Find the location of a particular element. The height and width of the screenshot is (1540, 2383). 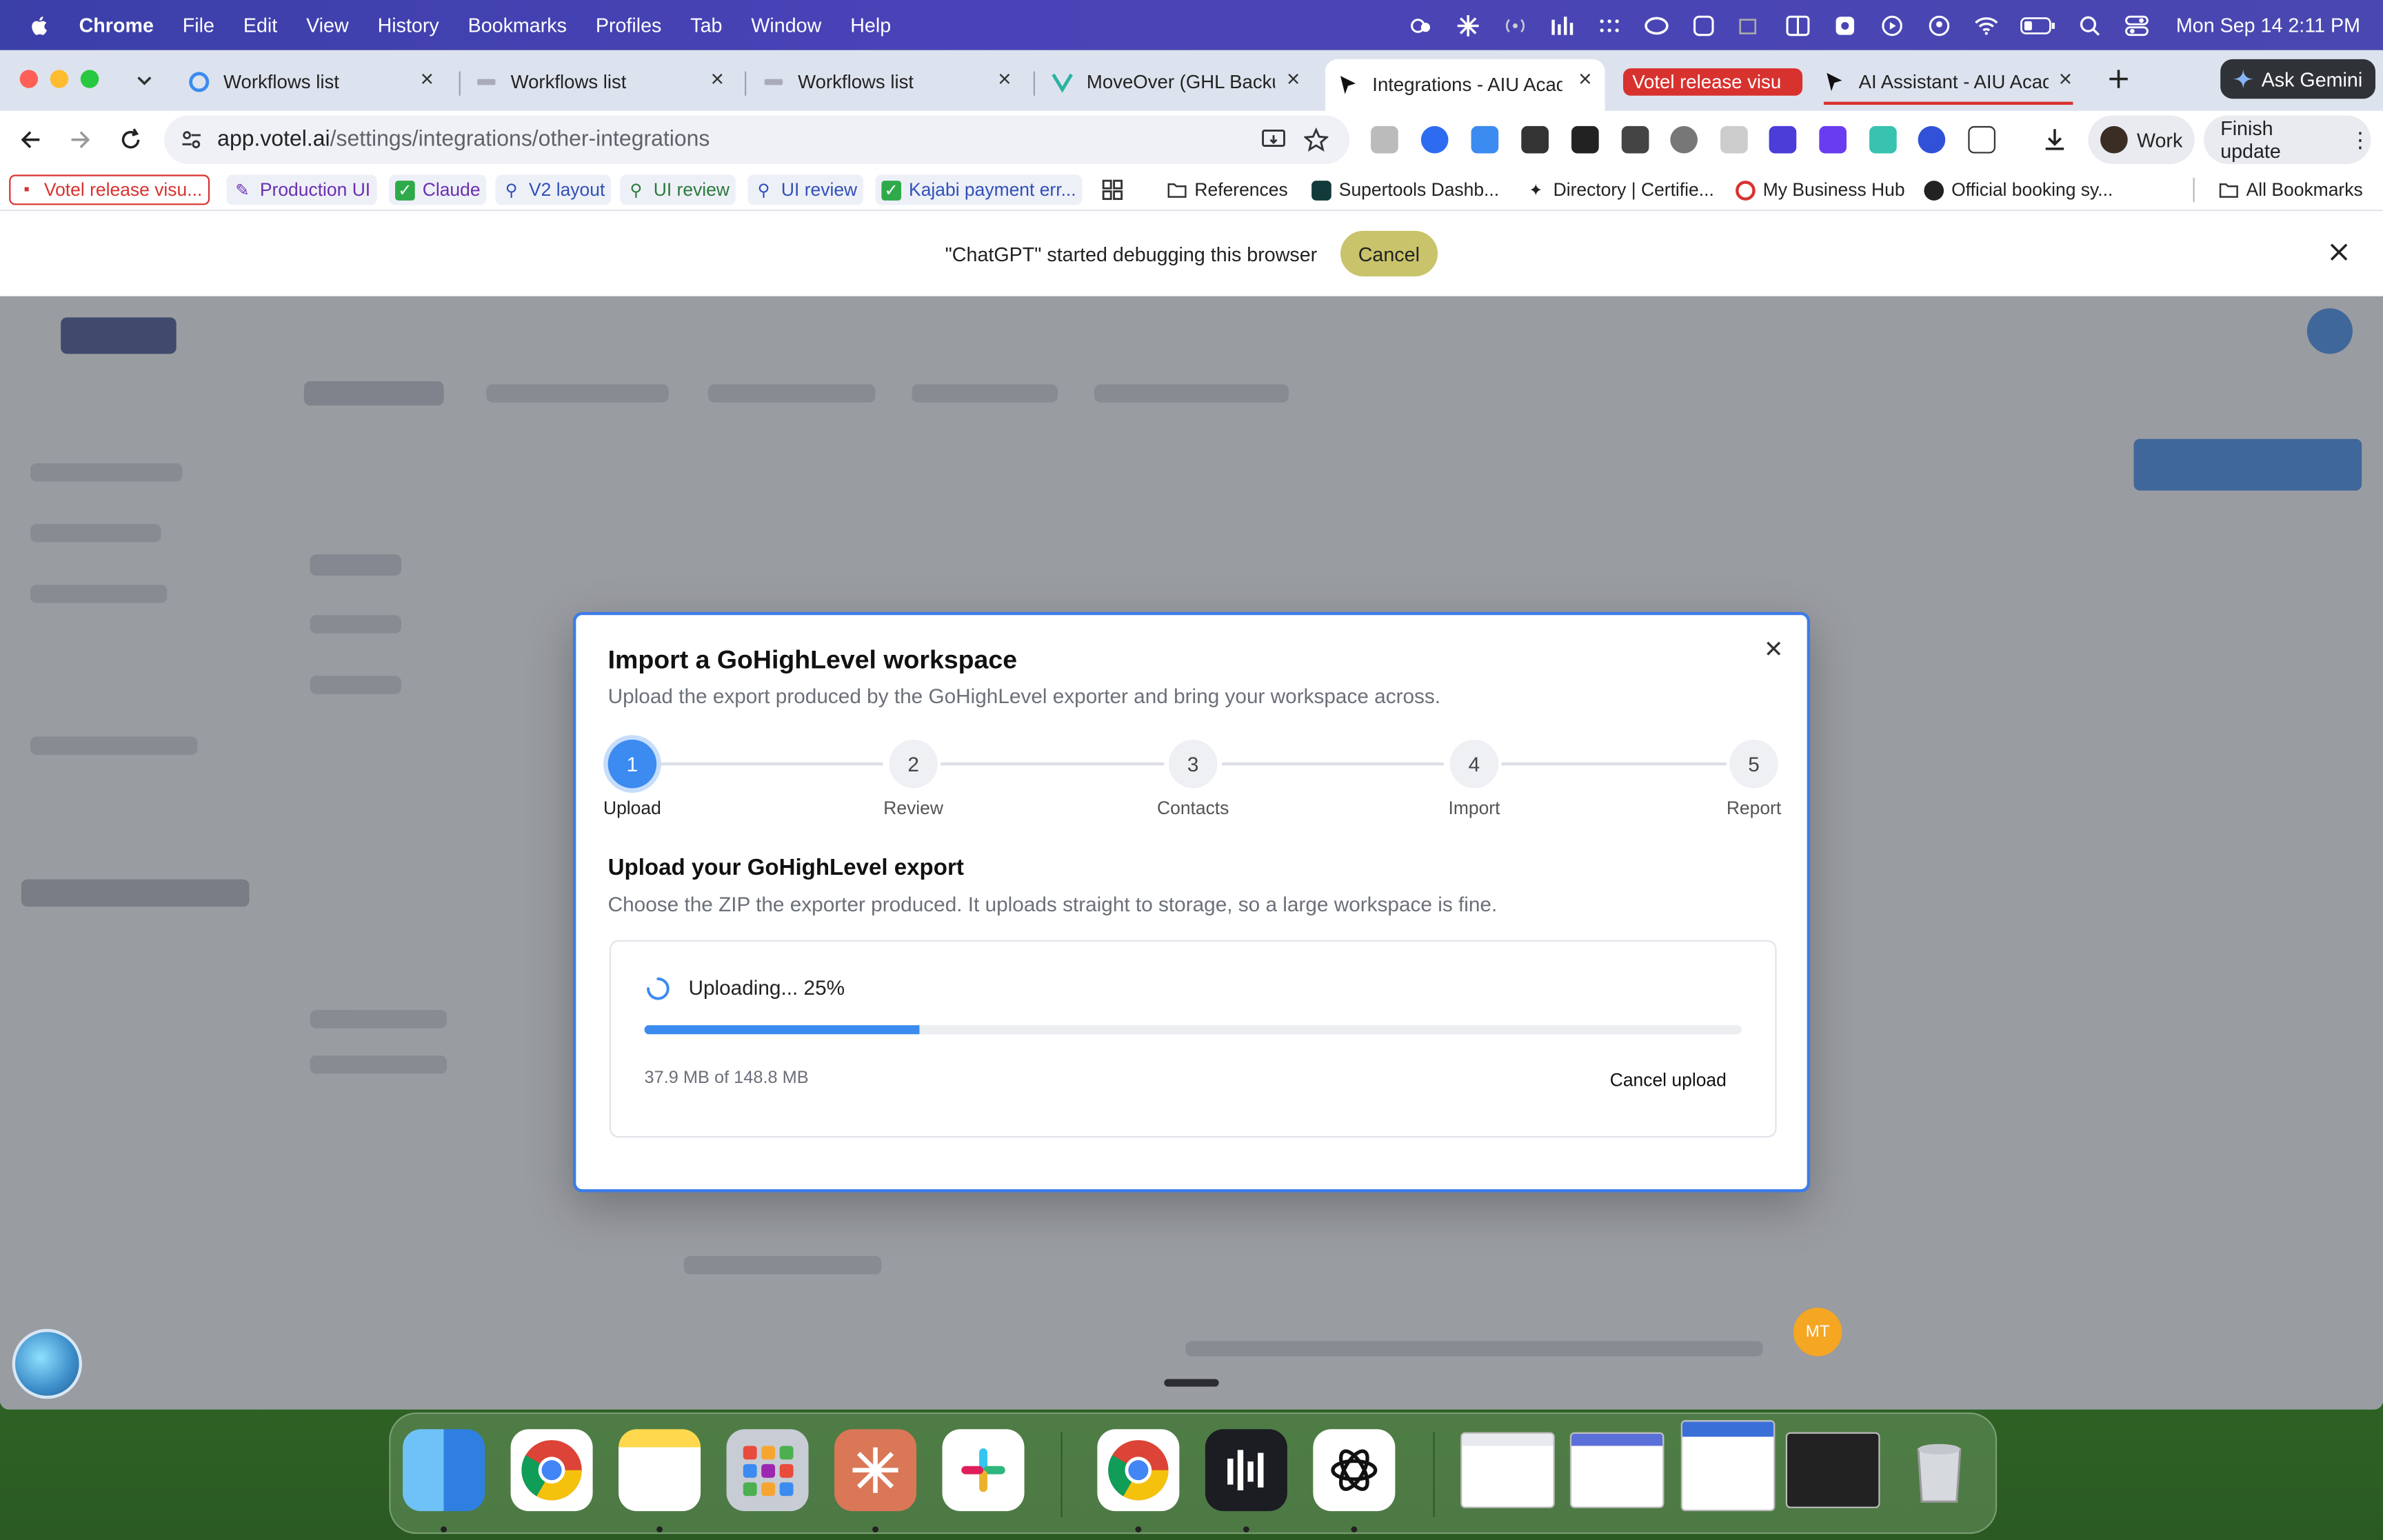

dots-extension-icon is located at coordinates (1635, 140).